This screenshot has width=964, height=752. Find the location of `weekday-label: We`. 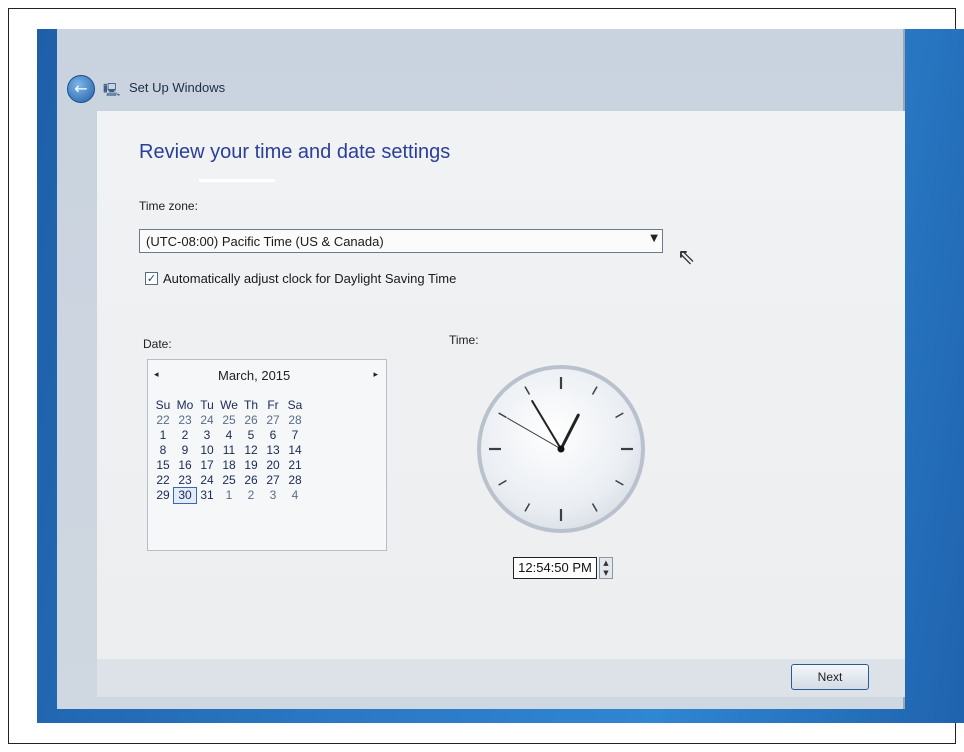

weekday-label: We is located at coordinates (229, 405).